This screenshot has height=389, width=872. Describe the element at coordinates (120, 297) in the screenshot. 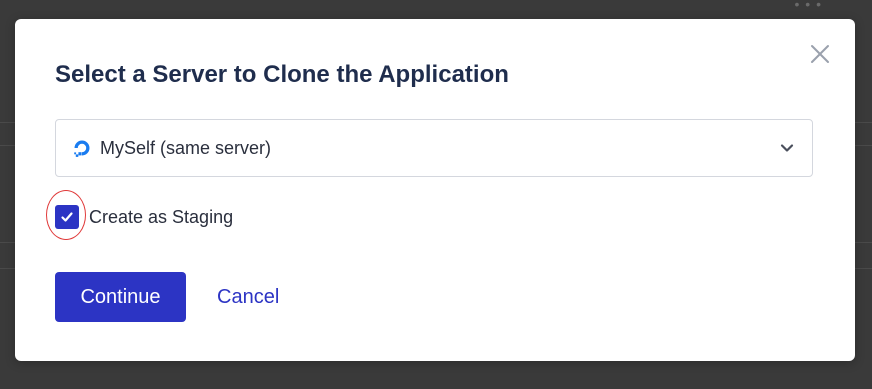

I see `continue-button: Continue` at that location.